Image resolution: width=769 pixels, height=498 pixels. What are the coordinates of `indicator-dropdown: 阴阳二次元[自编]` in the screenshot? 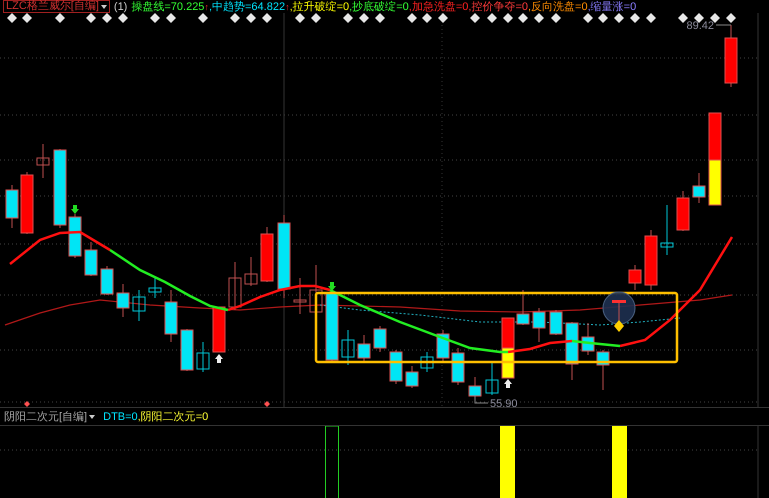 It's located at (50, 416).